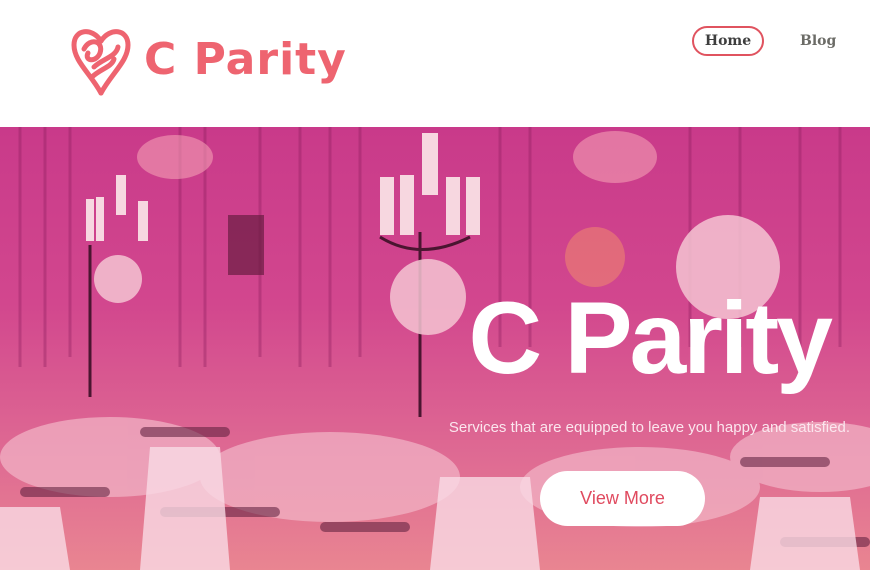  I want to click on view-more-button: View More, so click(622, 498).